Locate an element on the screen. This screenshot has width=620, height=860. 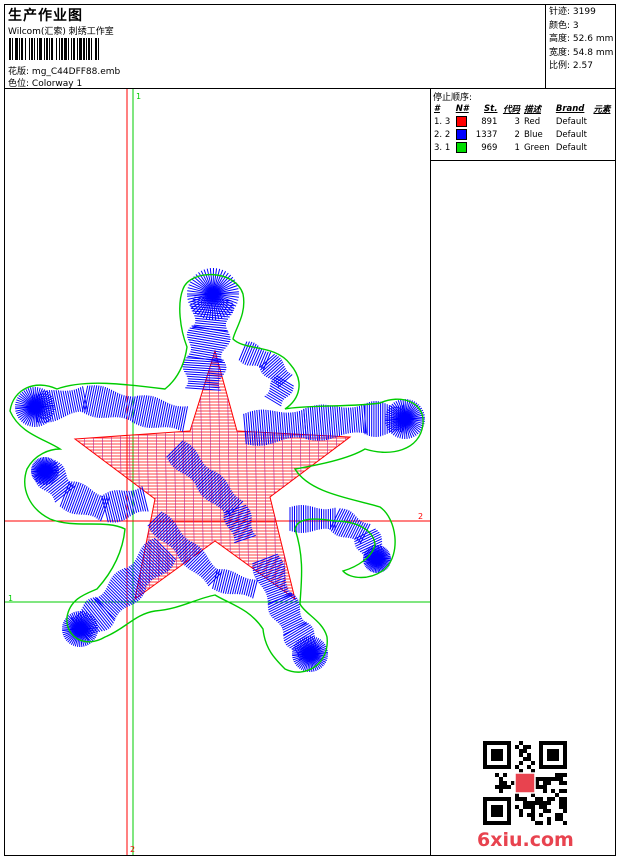
table-row: 3. 1 969 1 Green Default is located at coordinates (510, 147).